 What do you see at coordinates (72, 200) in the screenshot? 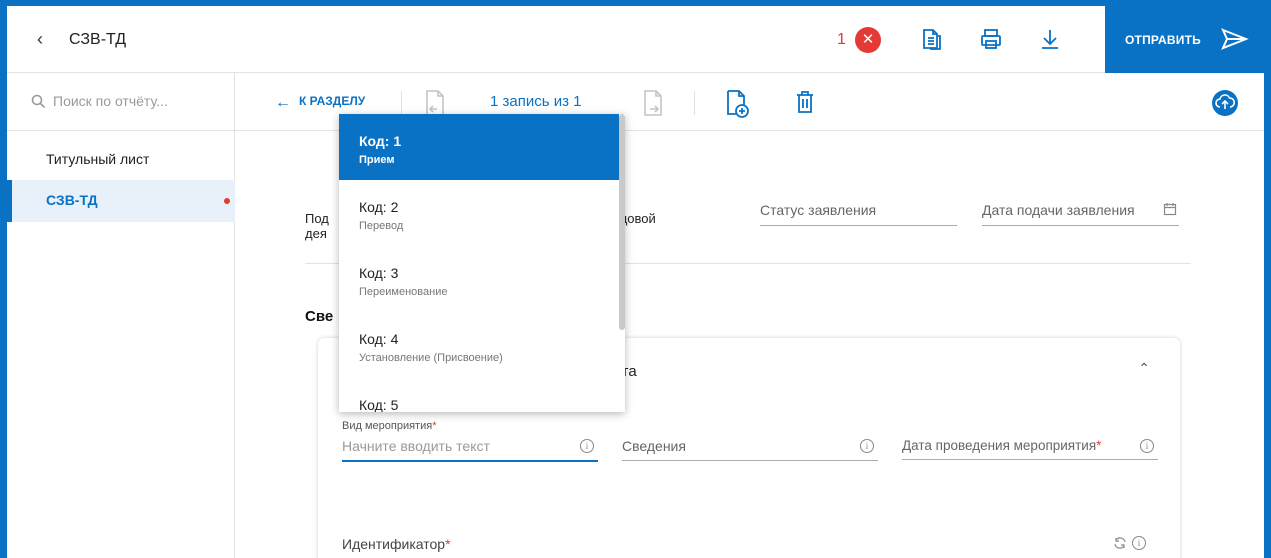
I see `sidebar-item-label: СЗВ-ТД` at bounding box center [72, 200].